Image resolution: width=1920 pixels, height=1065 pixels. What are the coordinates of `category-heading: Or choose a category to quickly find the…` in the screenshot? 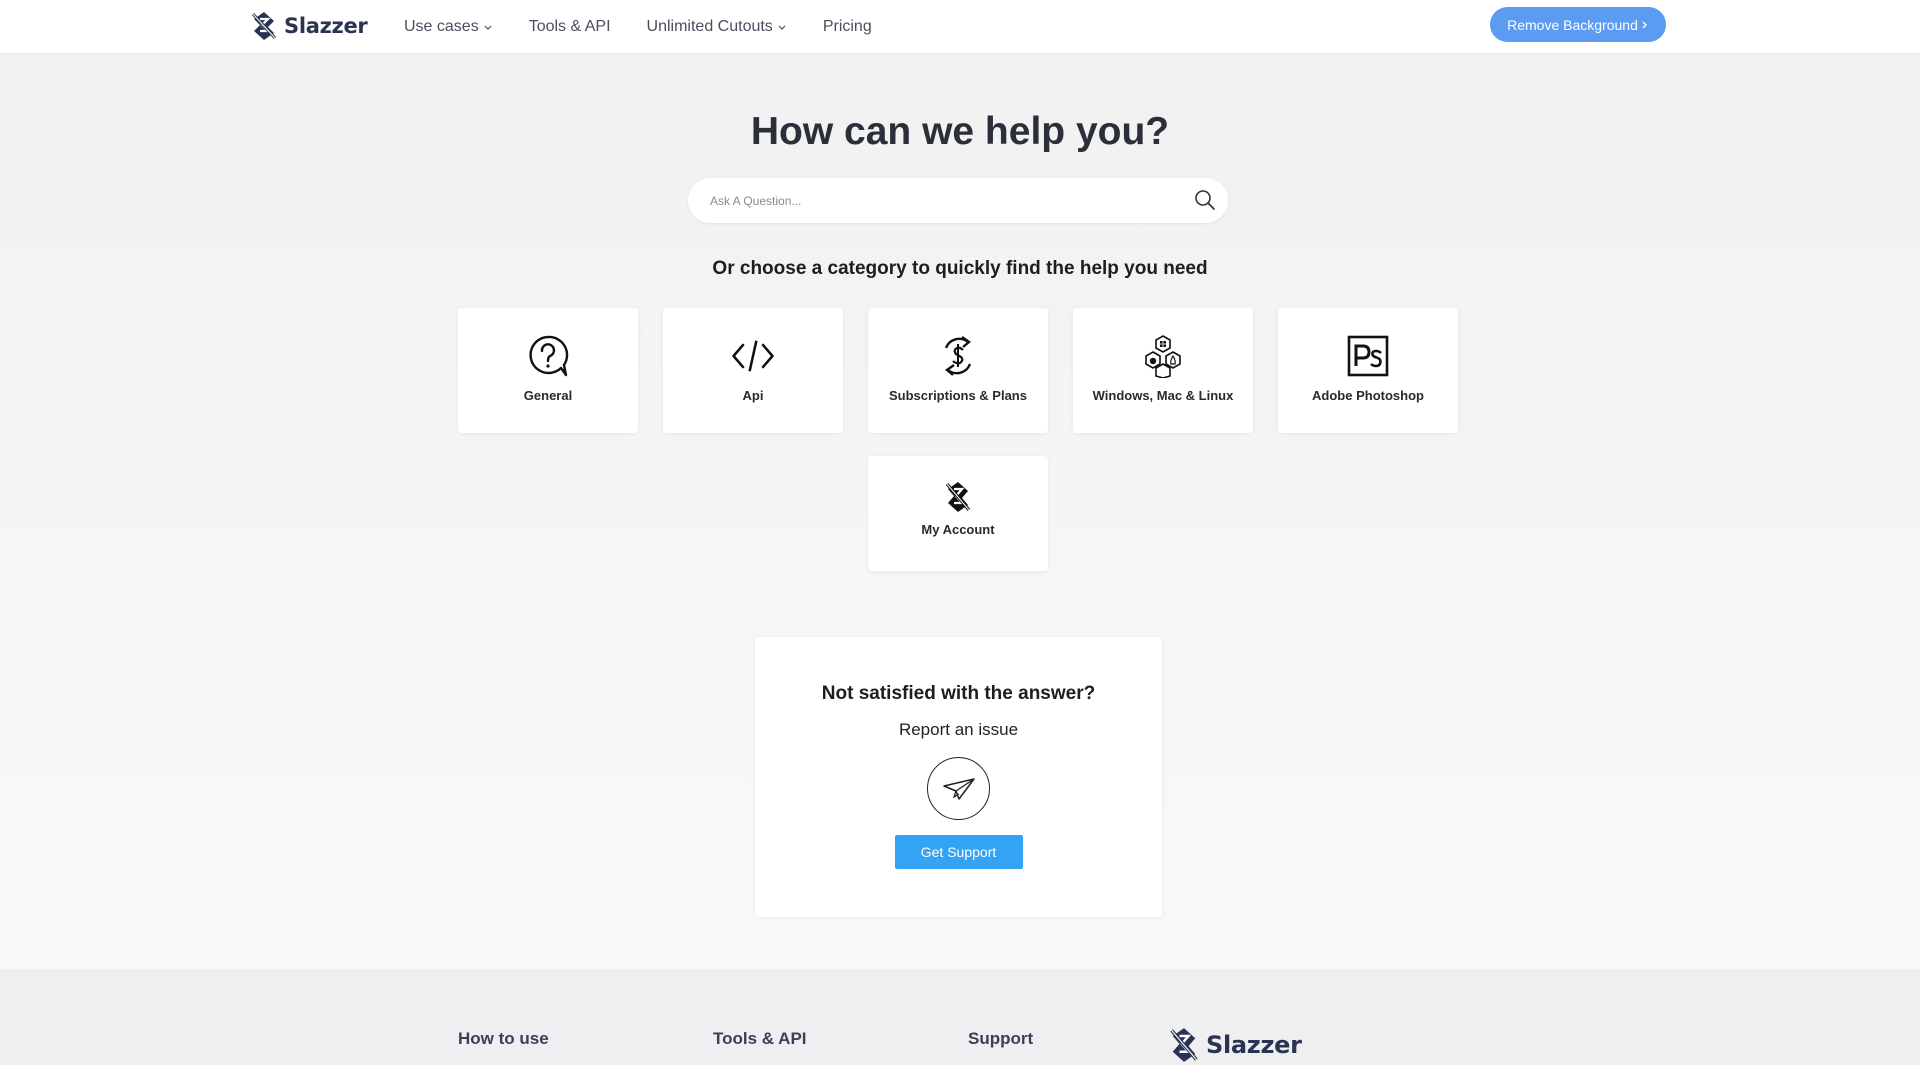 It's located at (960, 268).